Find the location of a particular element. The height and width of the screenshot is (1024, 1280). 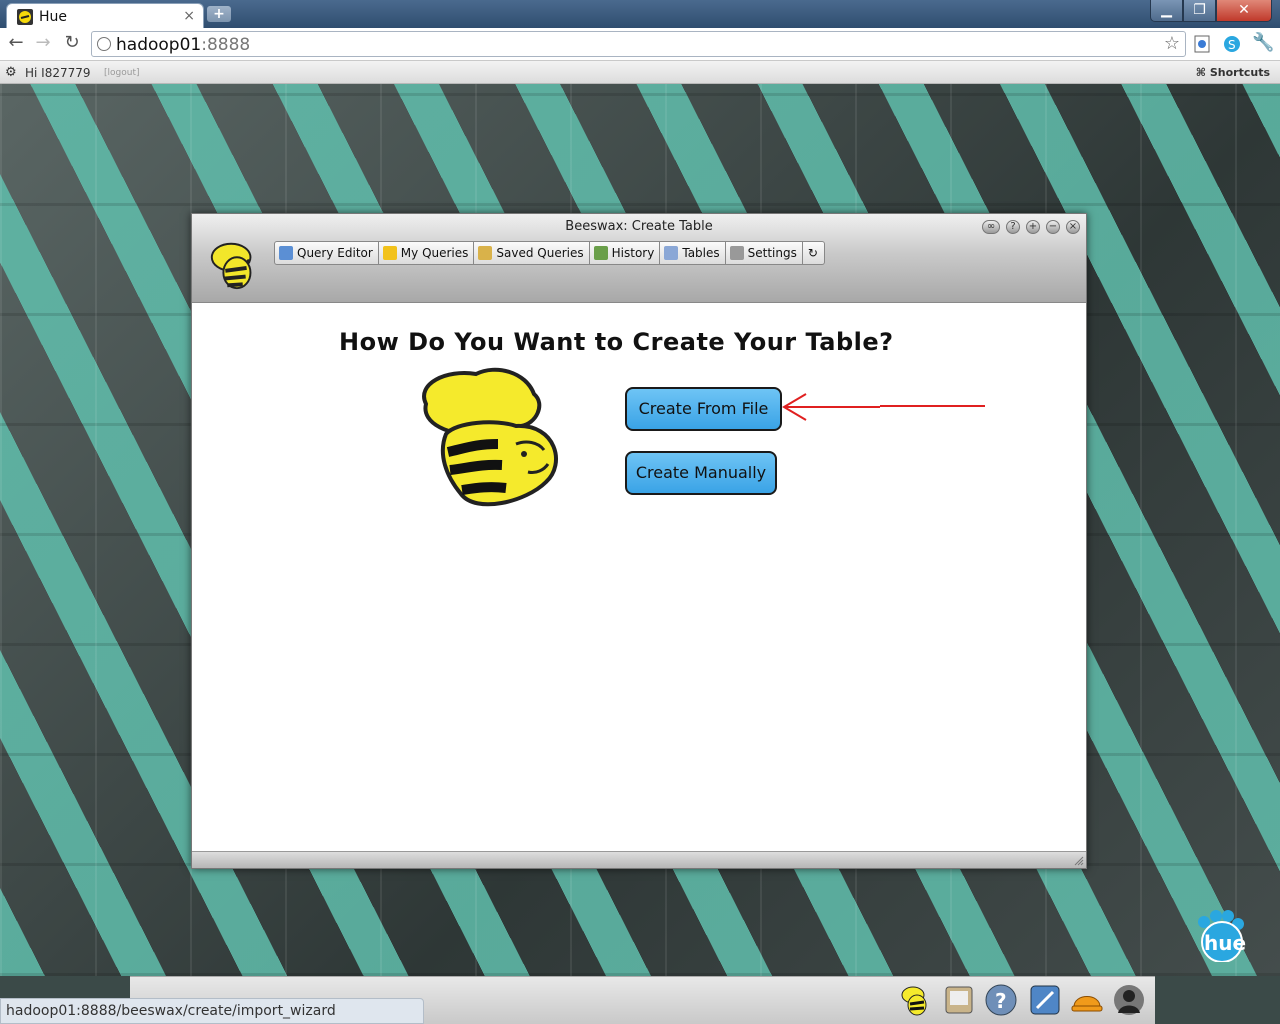

address-bar: hadoop01:8888 ☆ is located at coordinates (638, 44).